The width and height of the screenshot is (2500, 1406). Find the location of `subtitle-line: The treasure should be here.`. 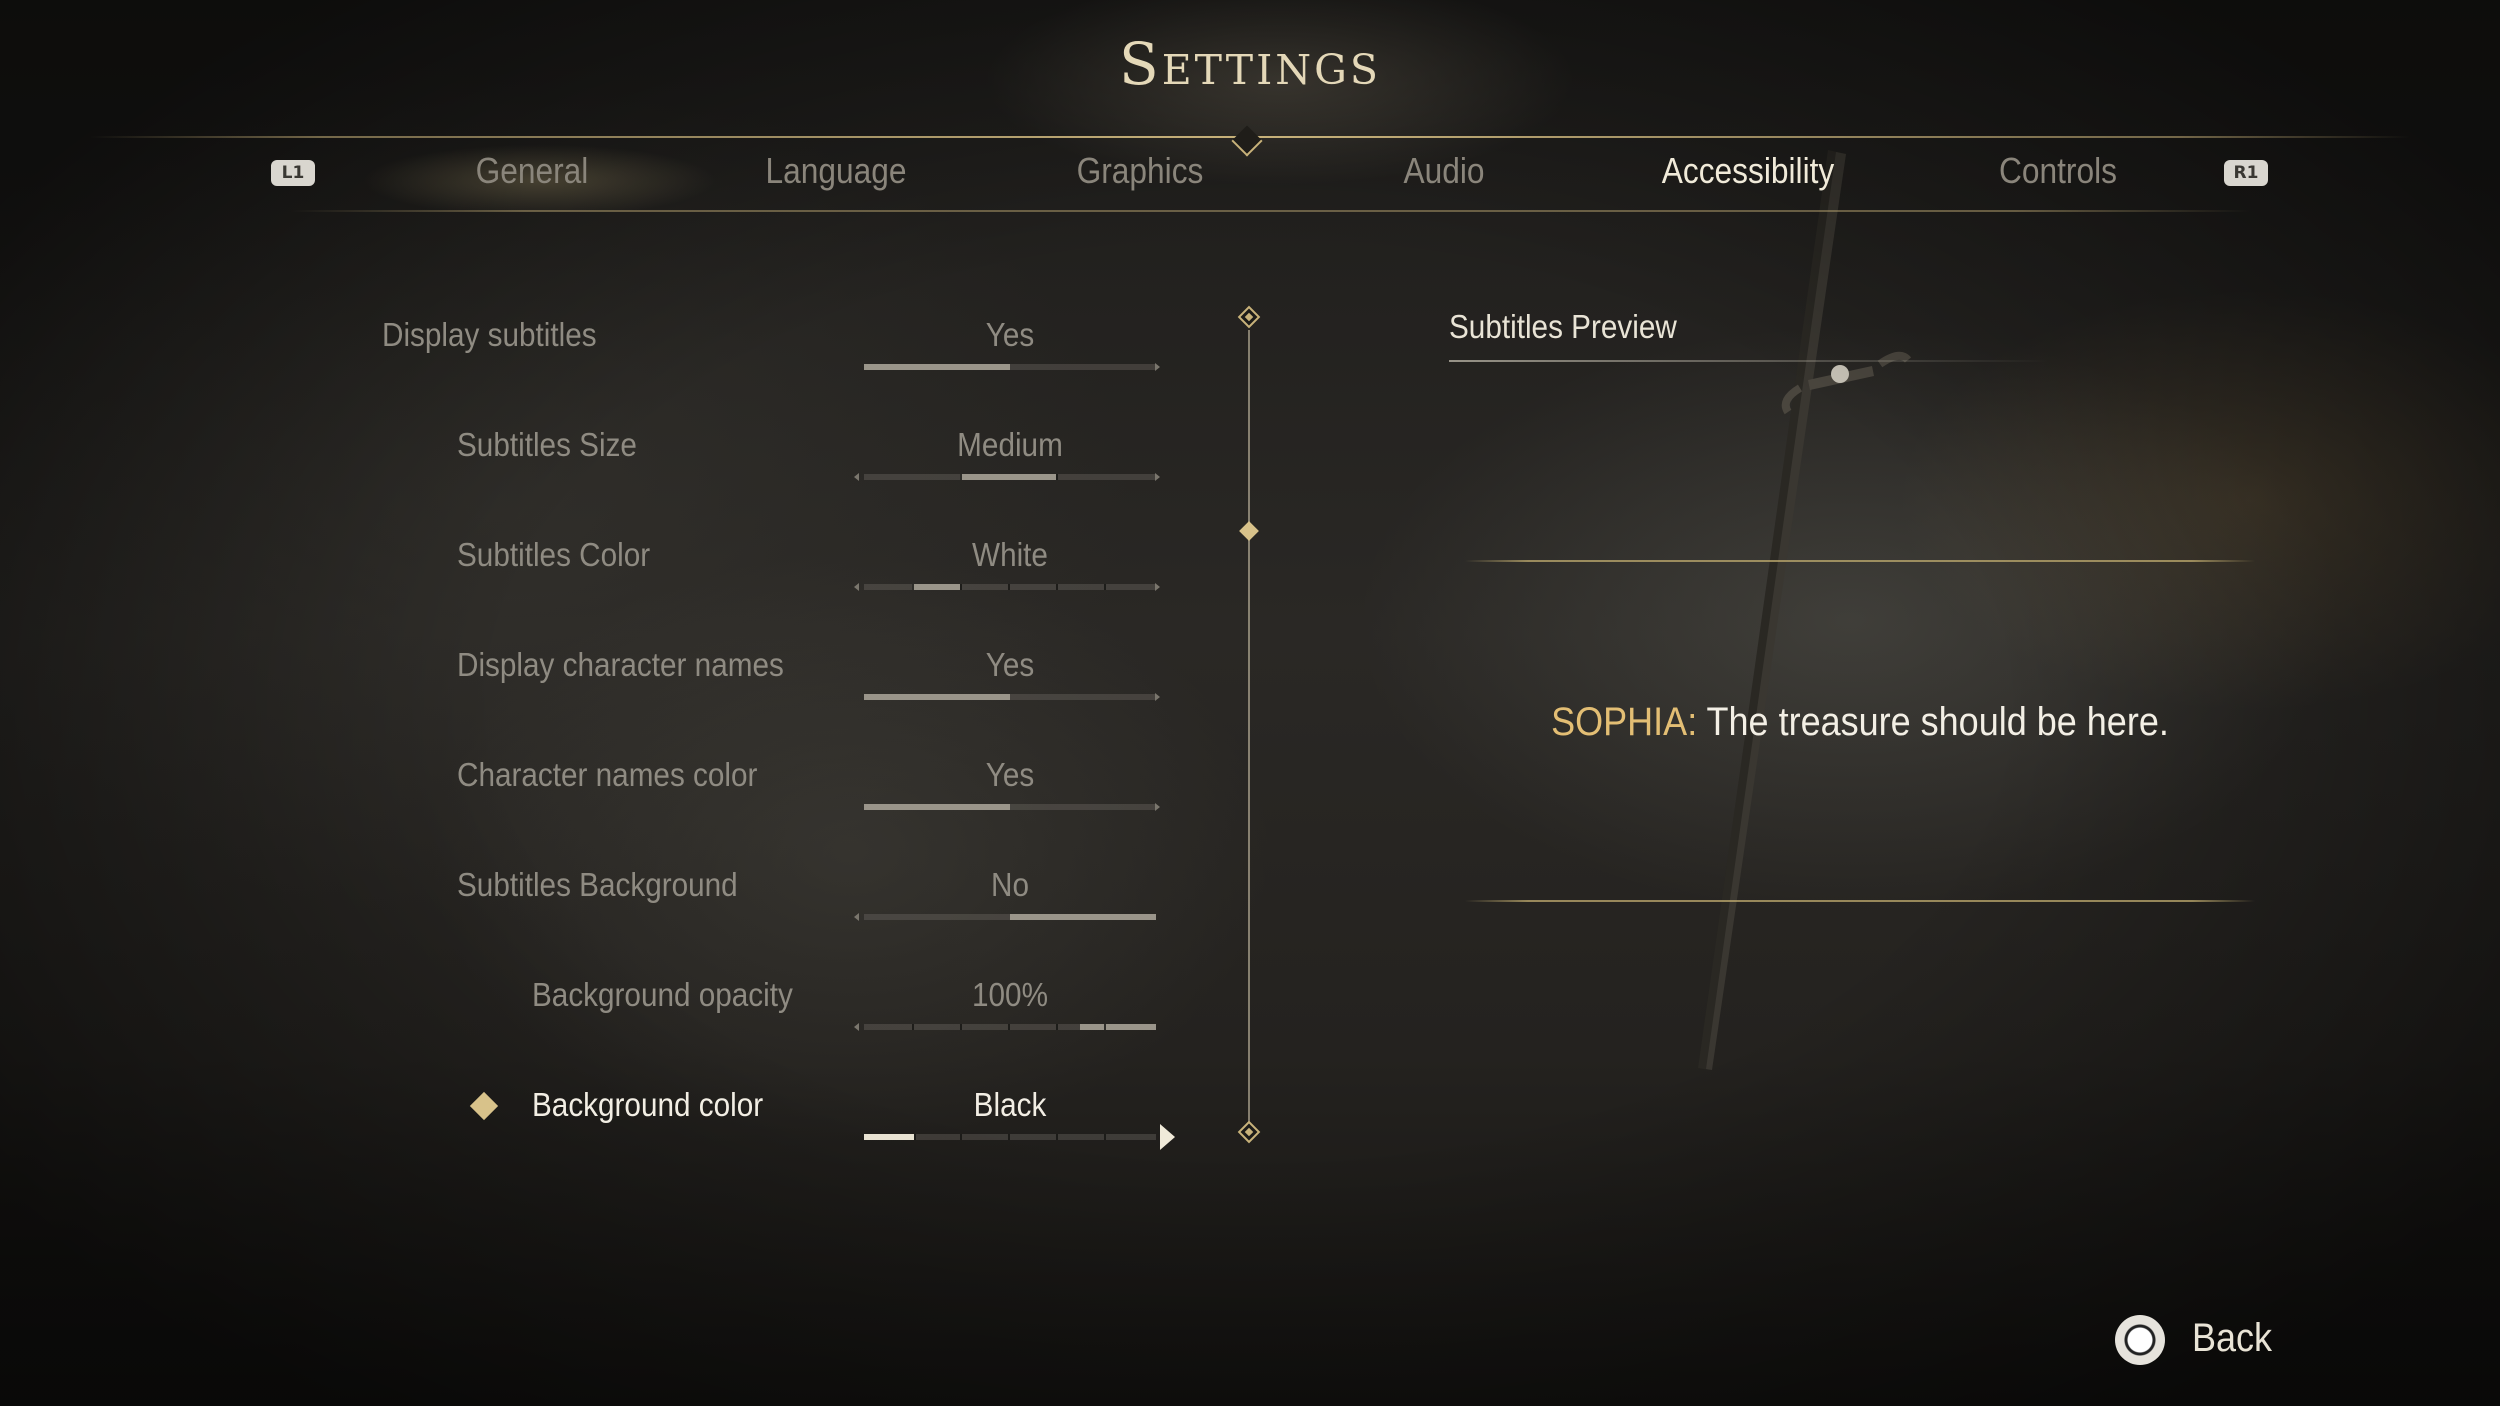

subtitle-line: The treasure should be here. is located at coordinates (1937, 722).